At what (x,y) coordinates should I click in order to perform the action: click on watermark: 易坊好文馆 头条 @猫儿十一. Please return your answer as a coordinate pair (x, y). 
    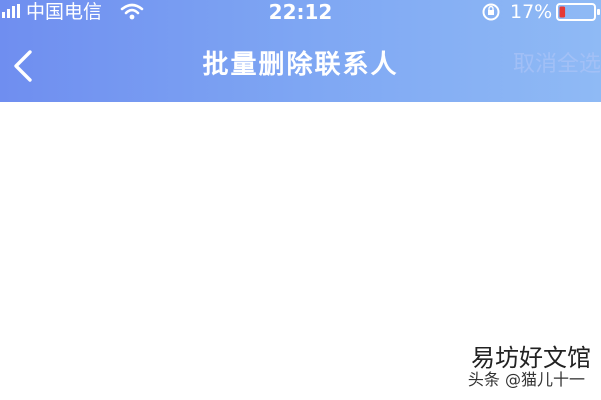
    Looking at the image, I should click on (510, 368).